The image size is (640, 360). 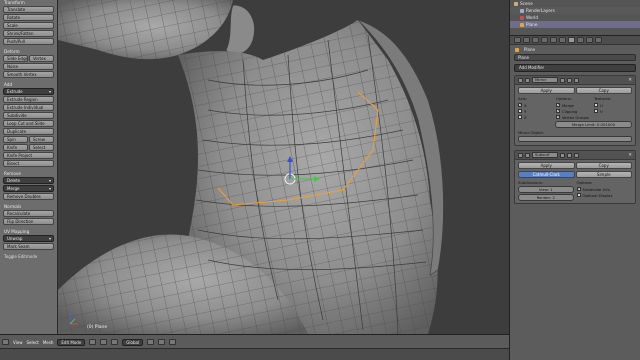 I want to click on pivot-icon, so click(x=104, y=342).